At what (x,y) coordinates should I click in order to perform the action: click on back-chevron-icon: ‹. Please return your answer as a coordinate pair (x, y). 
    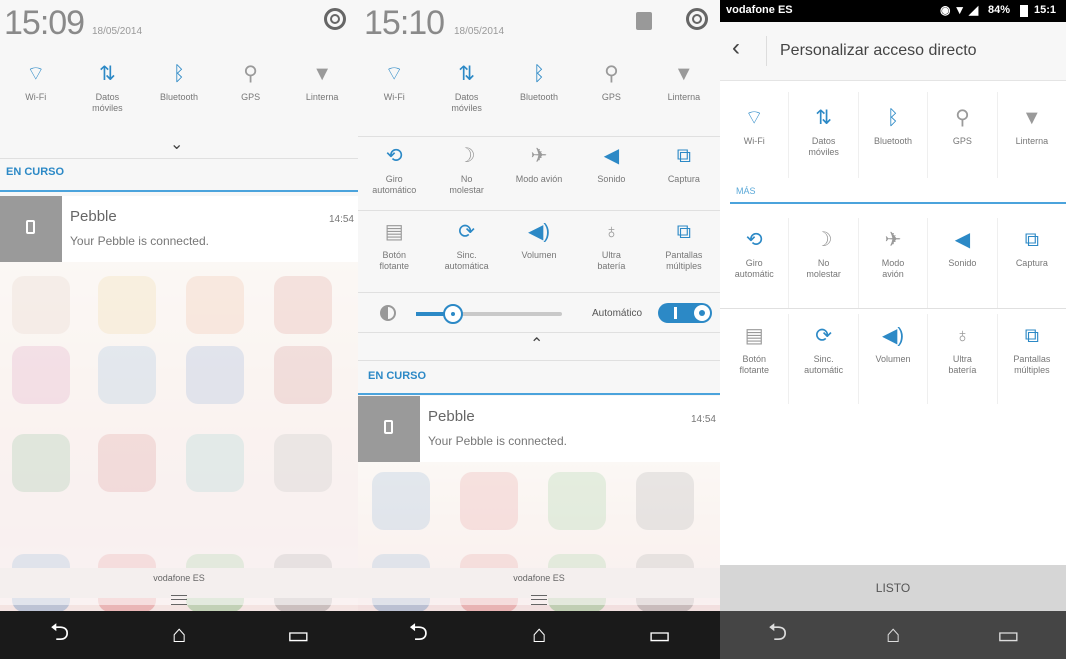
    Looking at the image, I should click on (736, 48).